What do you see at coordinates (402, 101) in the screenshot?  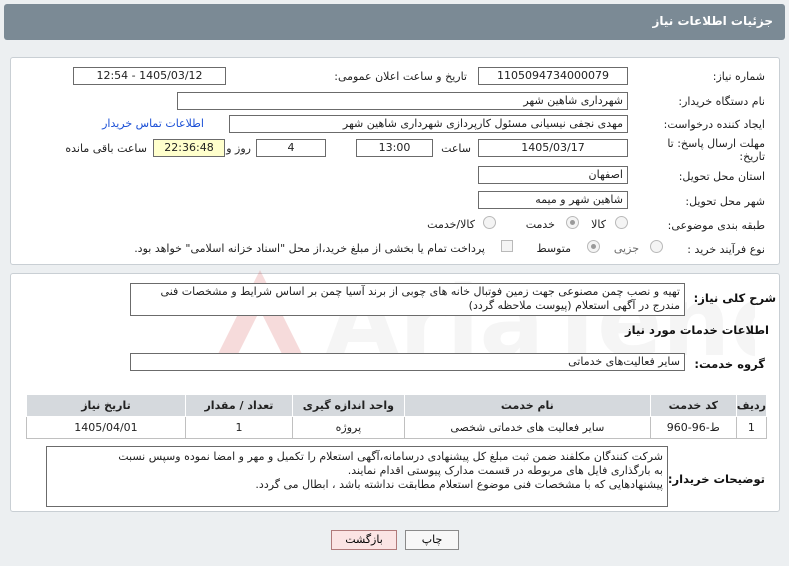 I see `buyer-org-field: شهرداری شاهین شهر` at bounding box center [402, 101].